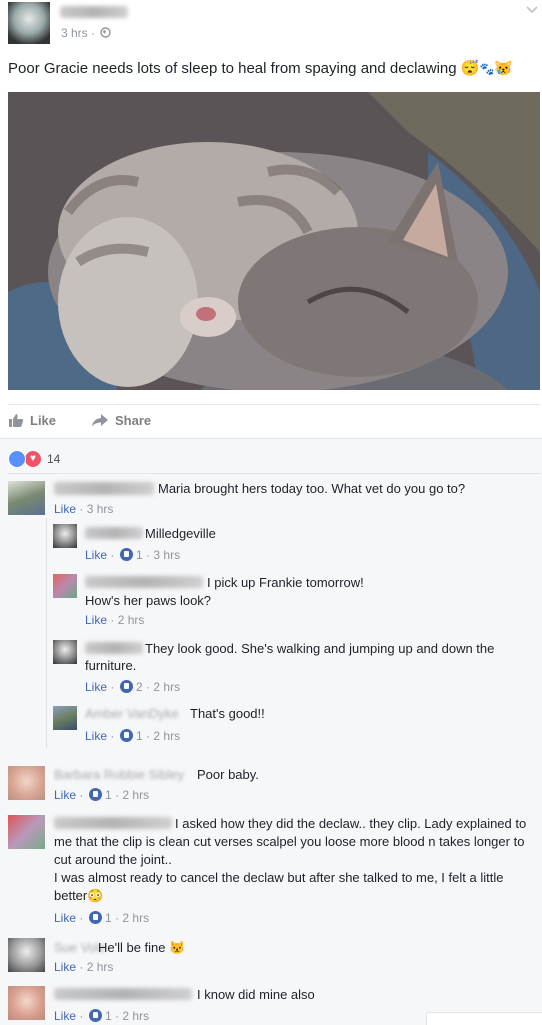 The height and width of the screenshot is (1025, 542). What do you see at coordinates (111, 665) in the screenshot?
I see `comment-text: furniture.` at bounding box center [111, 665].